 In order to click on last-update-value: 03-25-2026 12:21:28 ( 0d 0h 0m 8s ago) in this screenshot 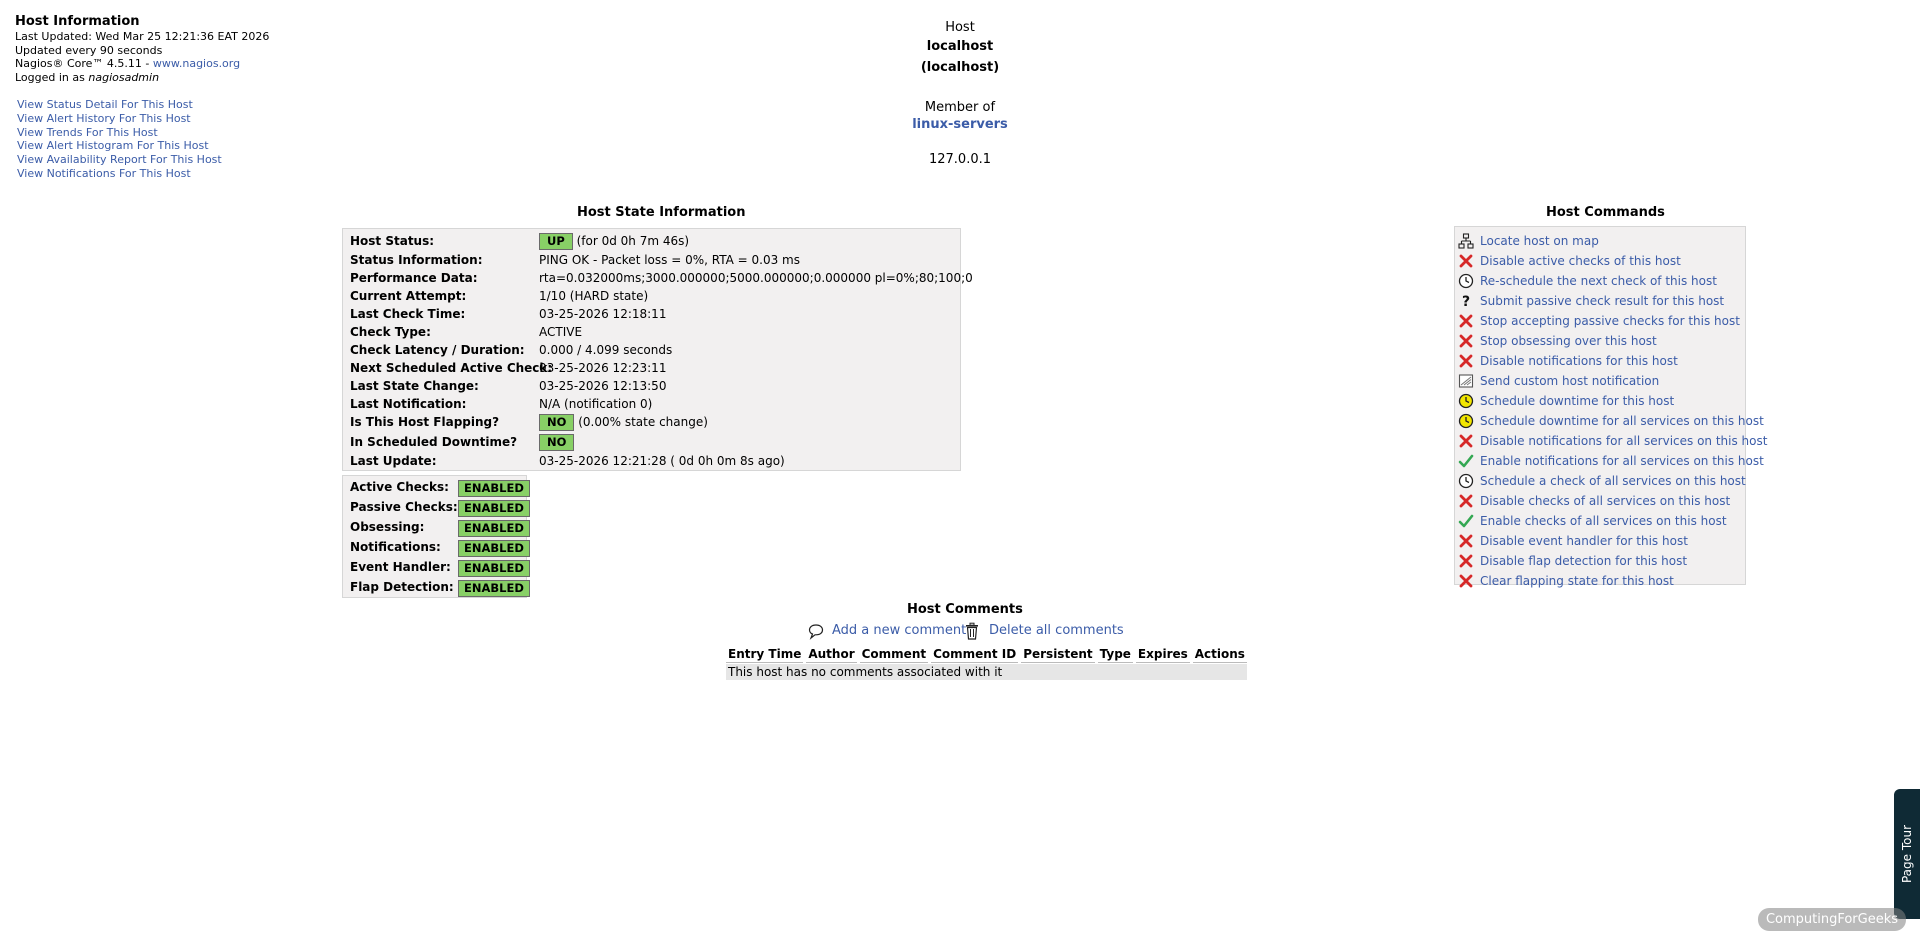, I will do `click(662, 461)`.